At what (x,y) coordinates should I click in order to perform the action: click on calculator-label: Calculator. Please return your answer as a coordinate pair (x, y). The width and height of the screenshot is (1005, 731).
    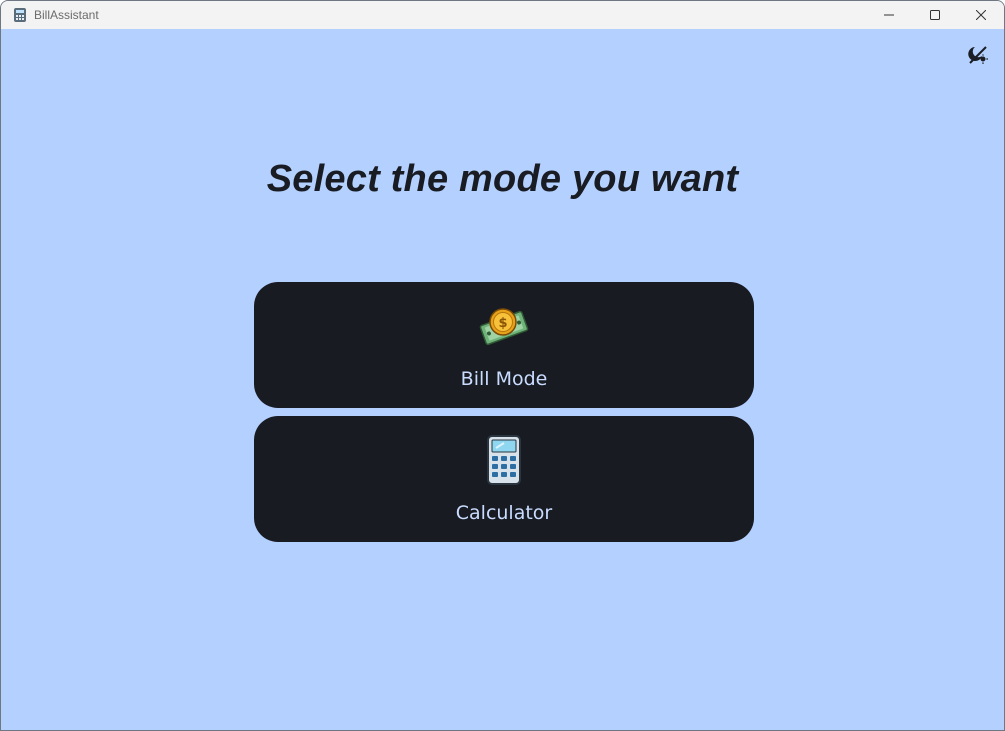
    Looking at the image, I should click on (504, 513).